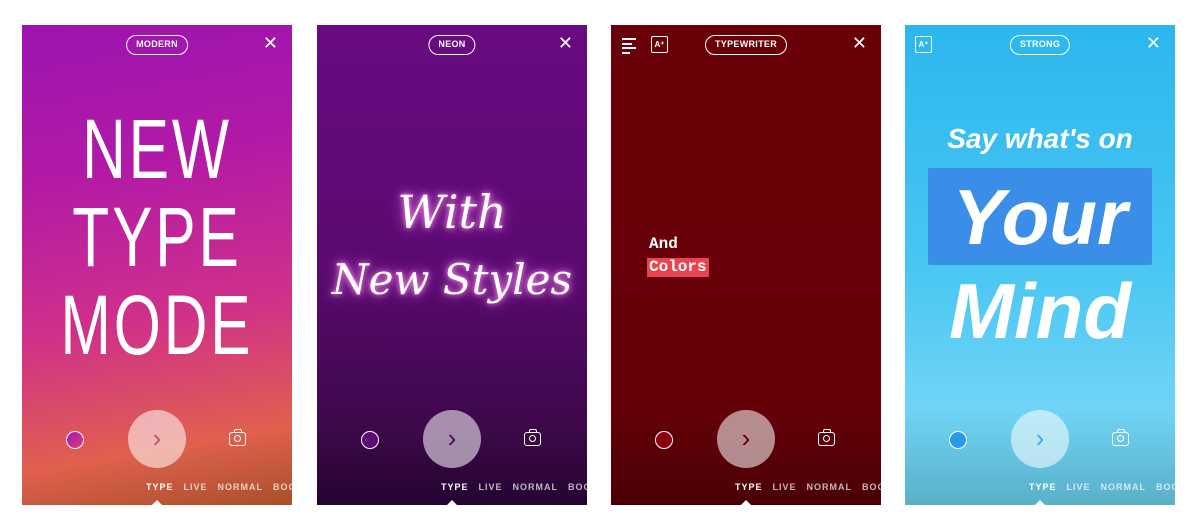 Image resolution: width=1200 pixels, height=530 pixels. What do you see at coordinates (157, 45) in the screenshot?
I see `style-pill-button: MODERN` at bounding box center [157, 45].